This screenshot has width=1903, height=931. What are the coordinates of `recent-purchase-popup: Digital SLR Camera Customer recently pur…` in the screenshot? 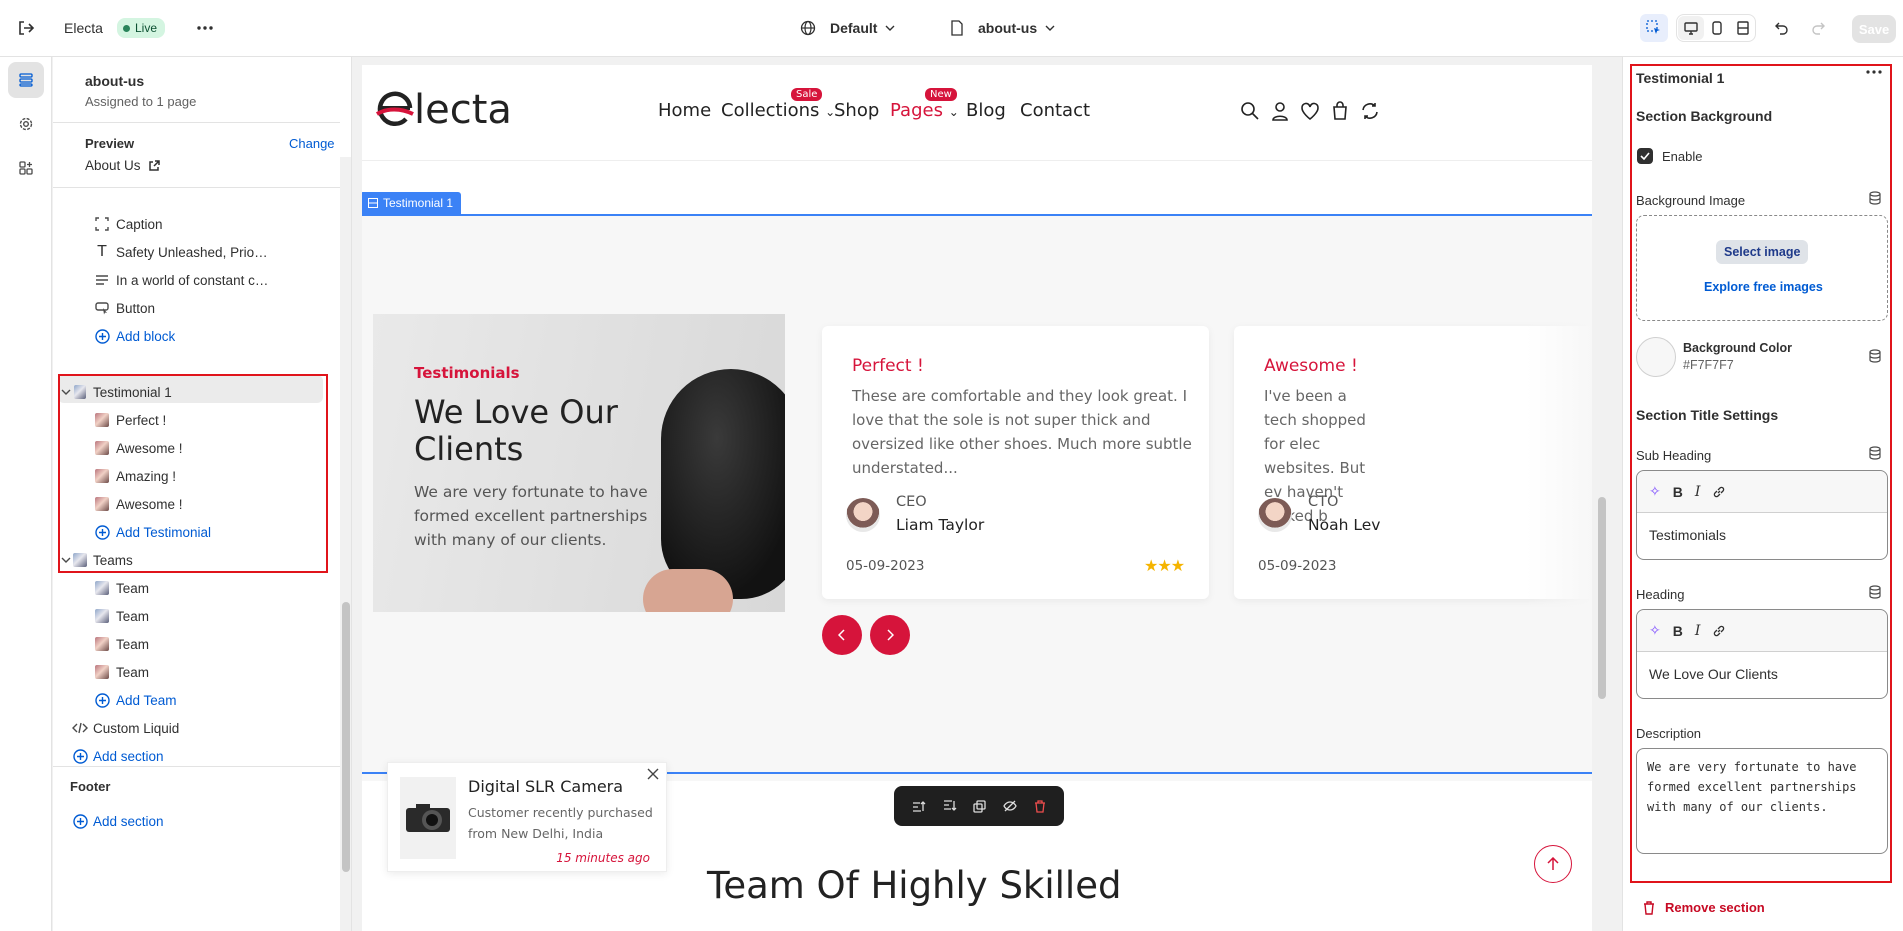 It's located at (527, 817).